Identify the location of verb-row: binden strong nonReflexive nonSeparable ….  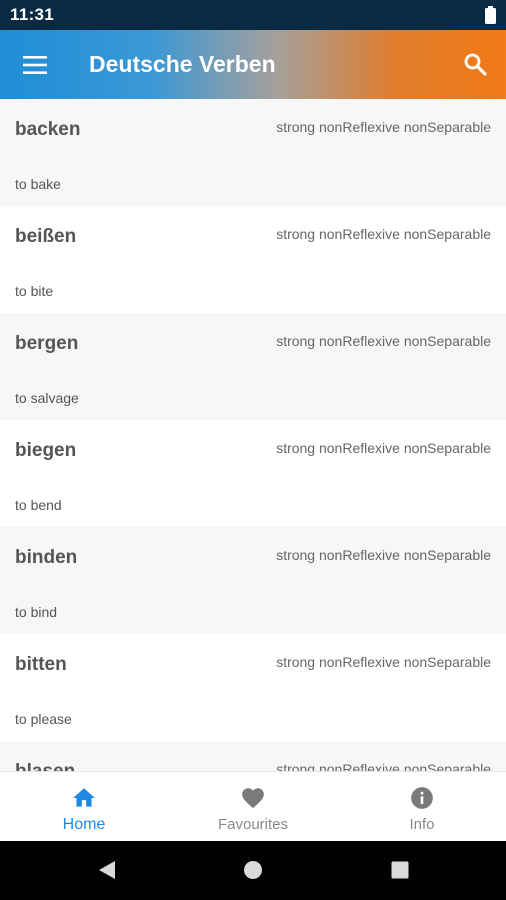
(253, 580).